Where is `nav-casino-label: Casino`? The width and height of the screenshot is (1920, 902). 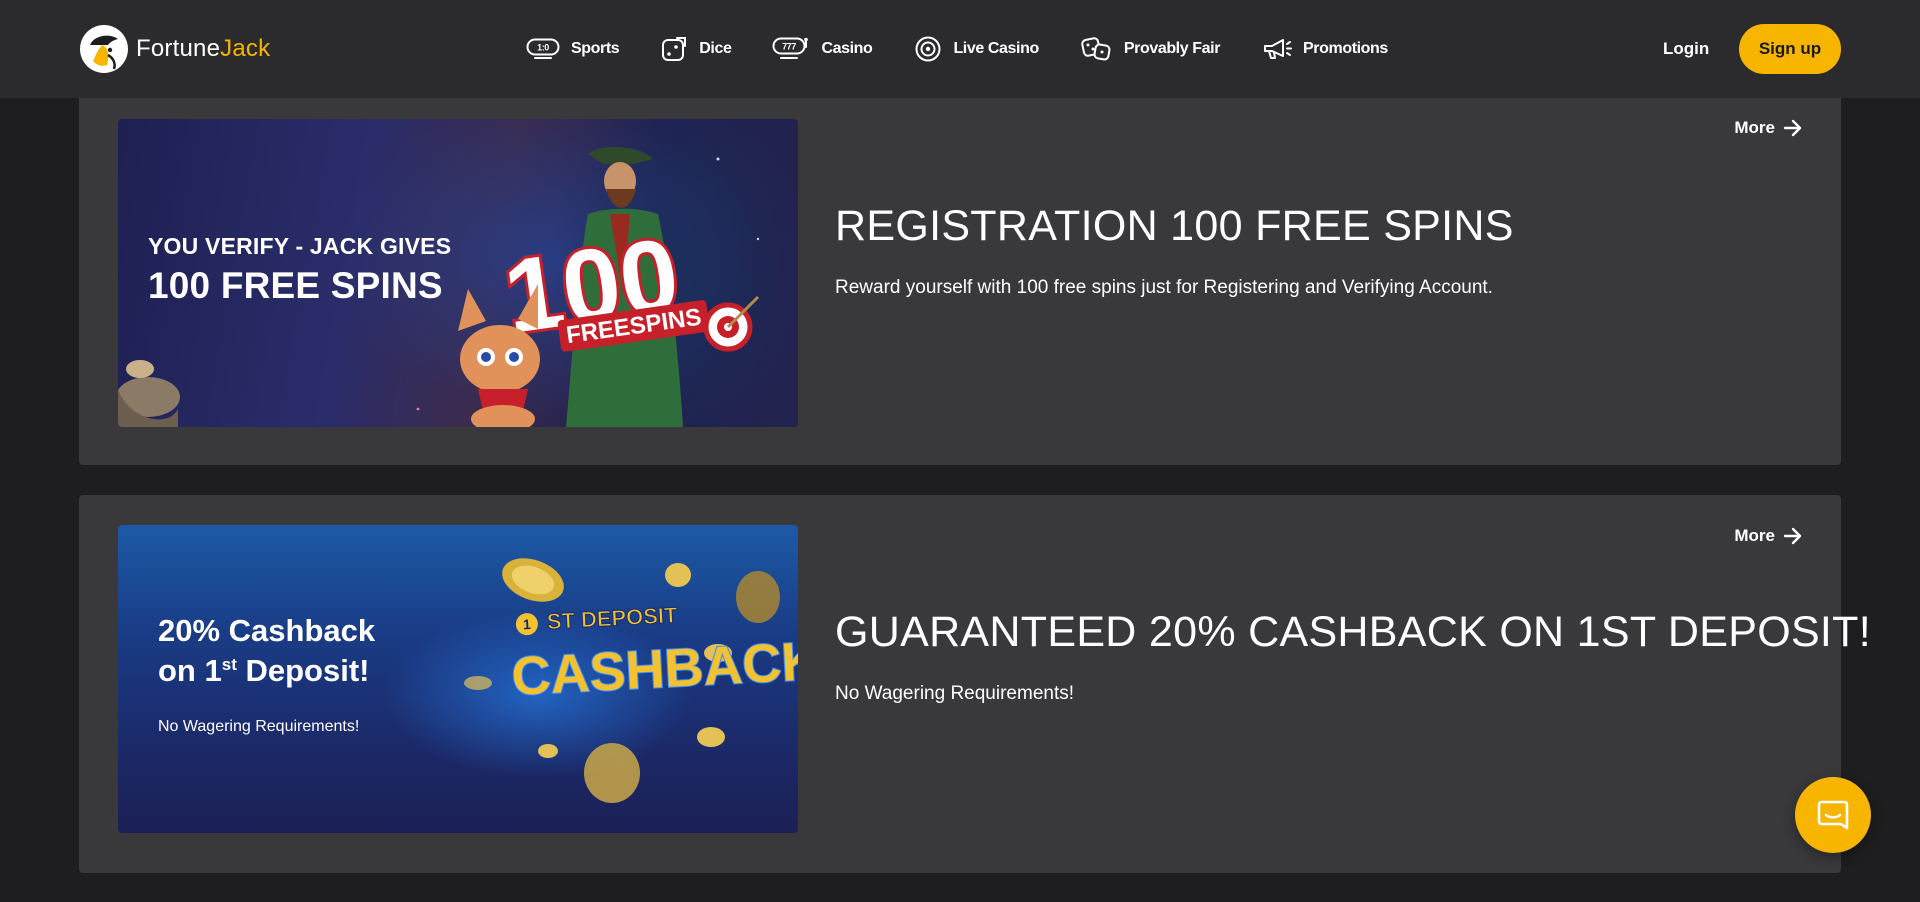
nav-casino-label: Casino is located at coordinates (847, 48).